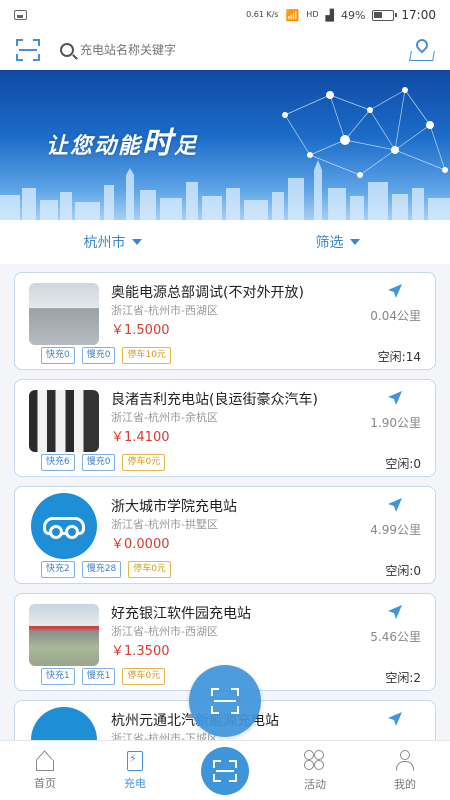 This screenshot has height=800, width=450. What do you see at coordinates (174, 507) in the screenshot?
I see `station-name: 浙大城市学院充电站` at bounding box center [174, 507].